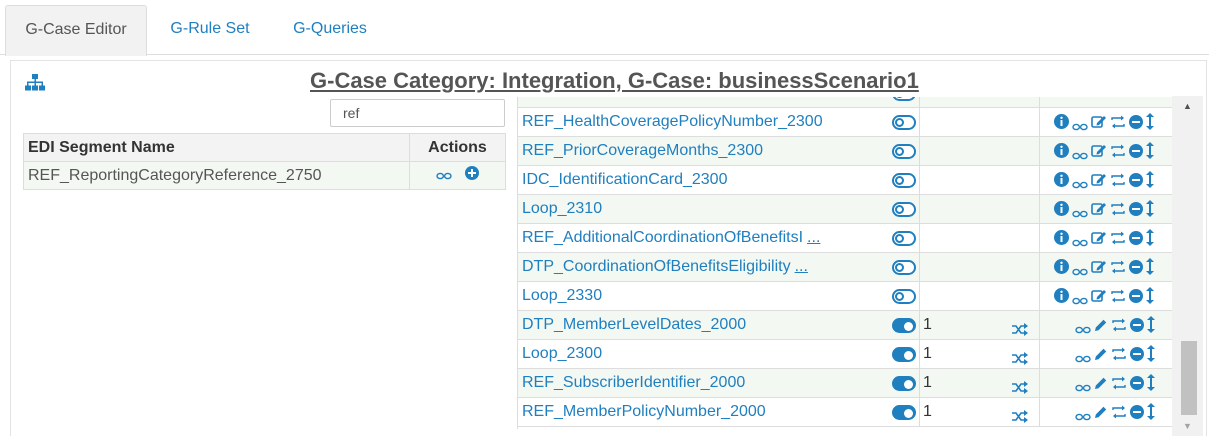 Image resolution: width=1209 pixels, height=436 pixels. What do you see at coordinates (264, 175) in the screenshot?
I see `table-row: REF_ReportingCategoryReference_2750` at bounding box center [264, 175].